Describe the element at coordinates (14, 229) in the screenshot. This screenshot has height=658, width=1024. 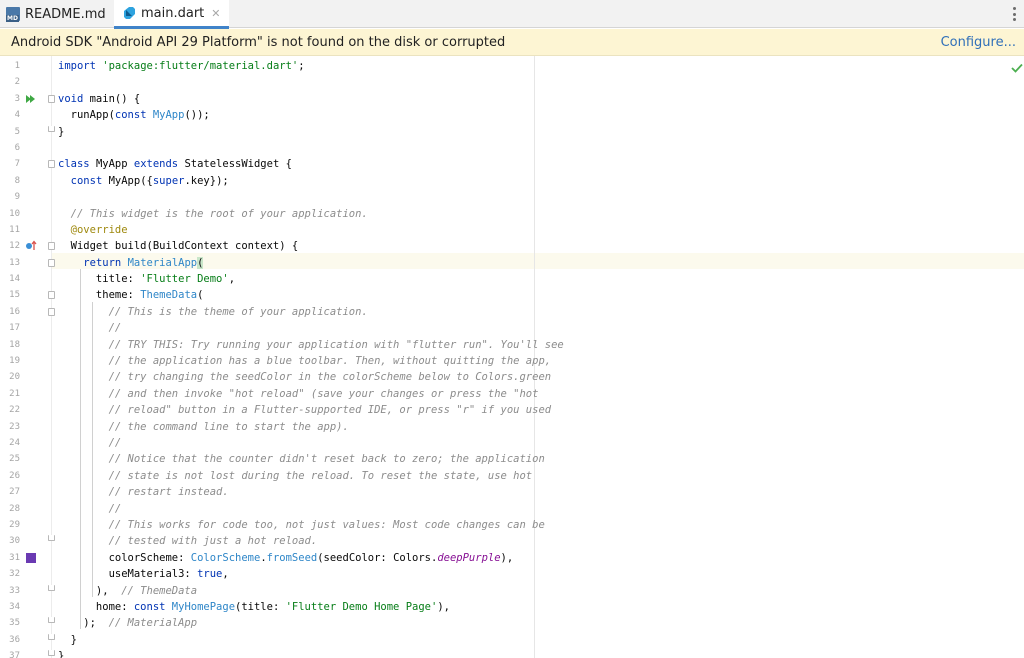
I see `line-number: 11` at that location.